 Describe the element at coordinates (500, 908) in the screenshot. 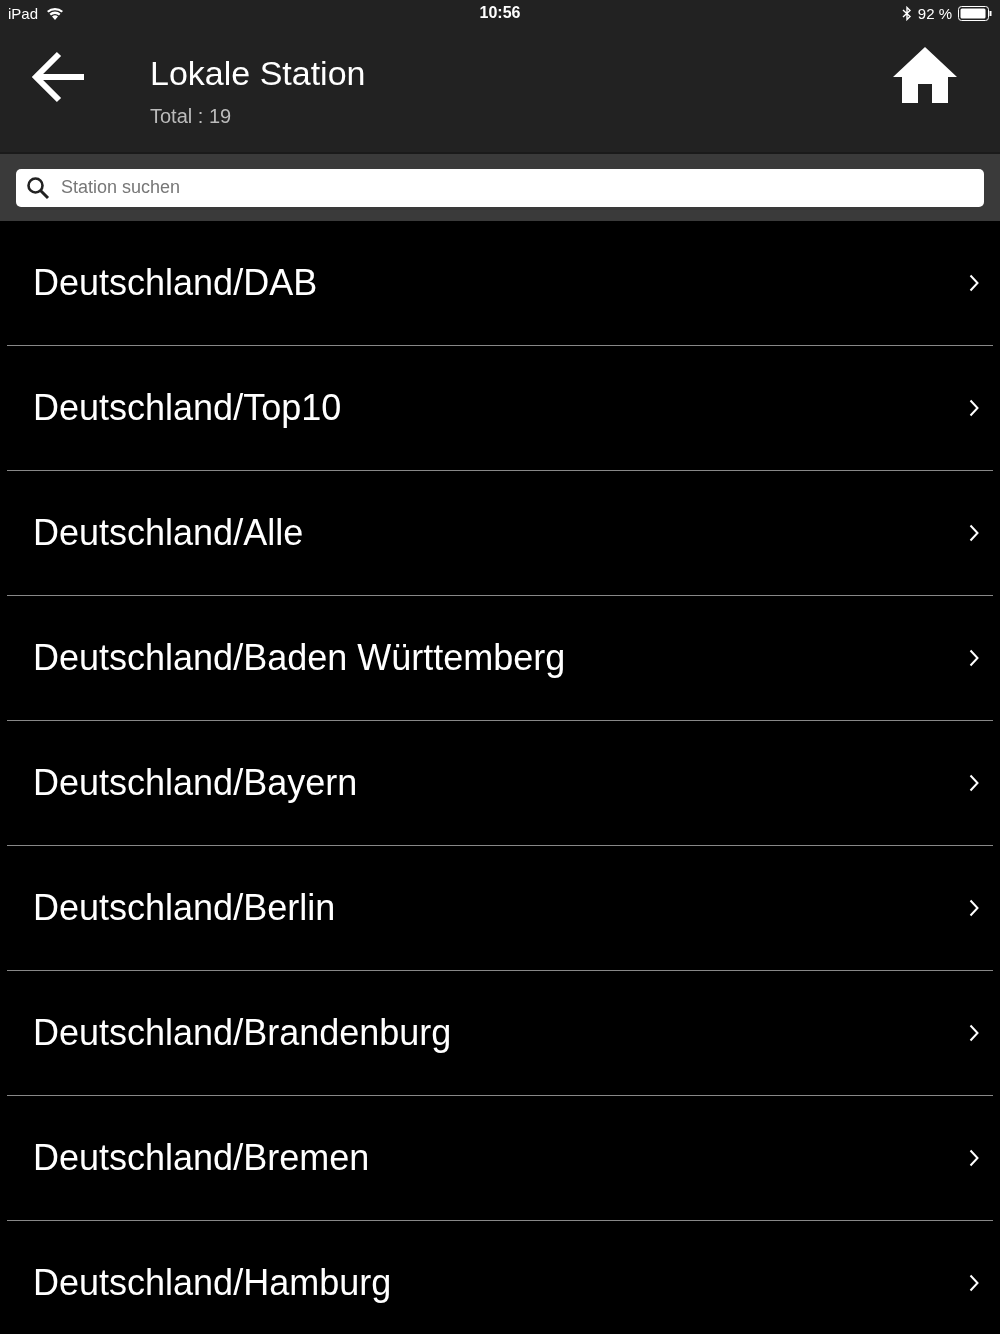

I see `station-category-item: Deutschland/Berlin` at that location.